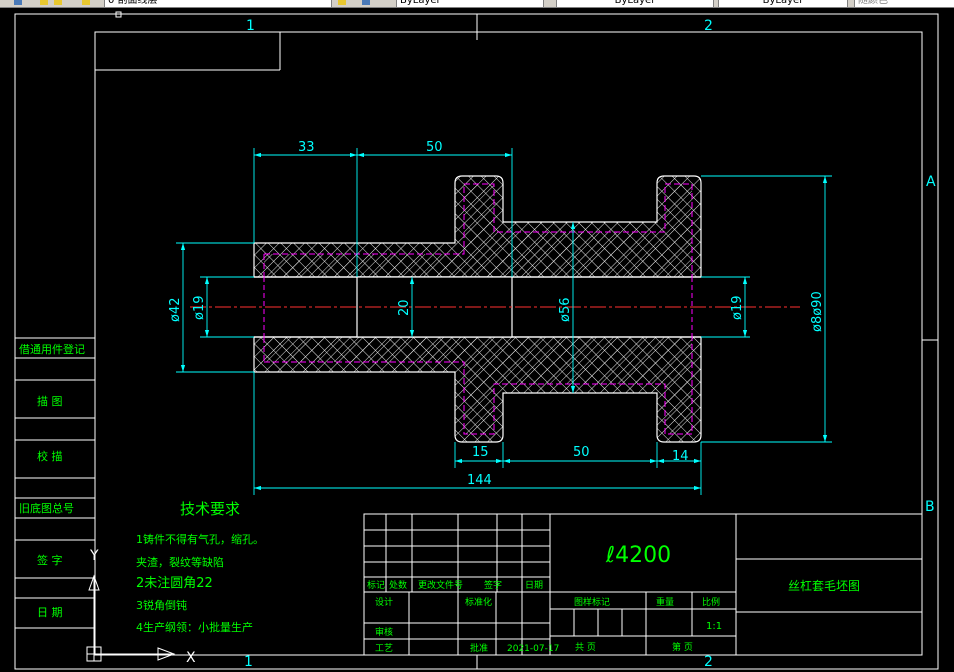  What do you see at coordinates (737, 308) in the screenshot?
I see `dim-phi19-right: ø19` at bounding box center [737, 308].